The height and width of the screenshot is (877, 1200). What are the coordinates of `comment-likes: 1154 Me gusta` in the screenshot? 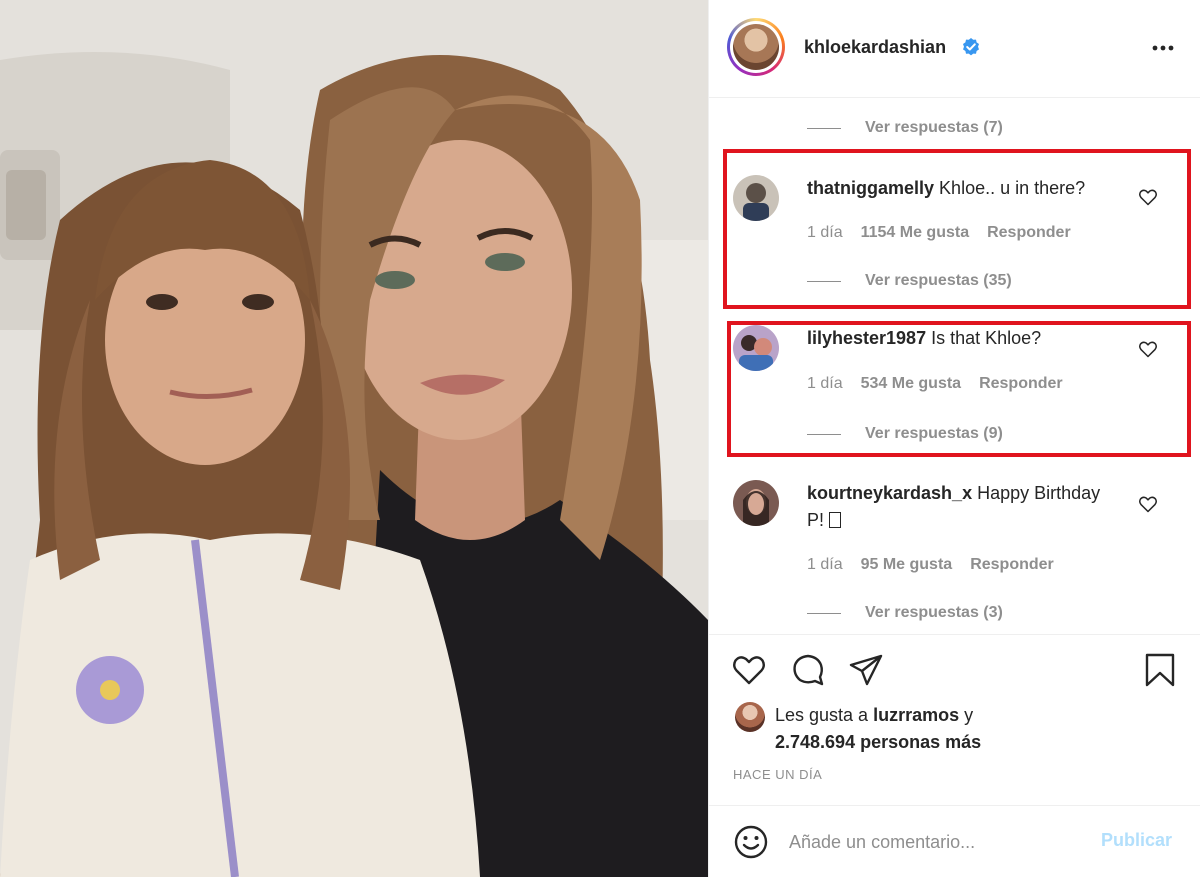 It's located at (915, 233).